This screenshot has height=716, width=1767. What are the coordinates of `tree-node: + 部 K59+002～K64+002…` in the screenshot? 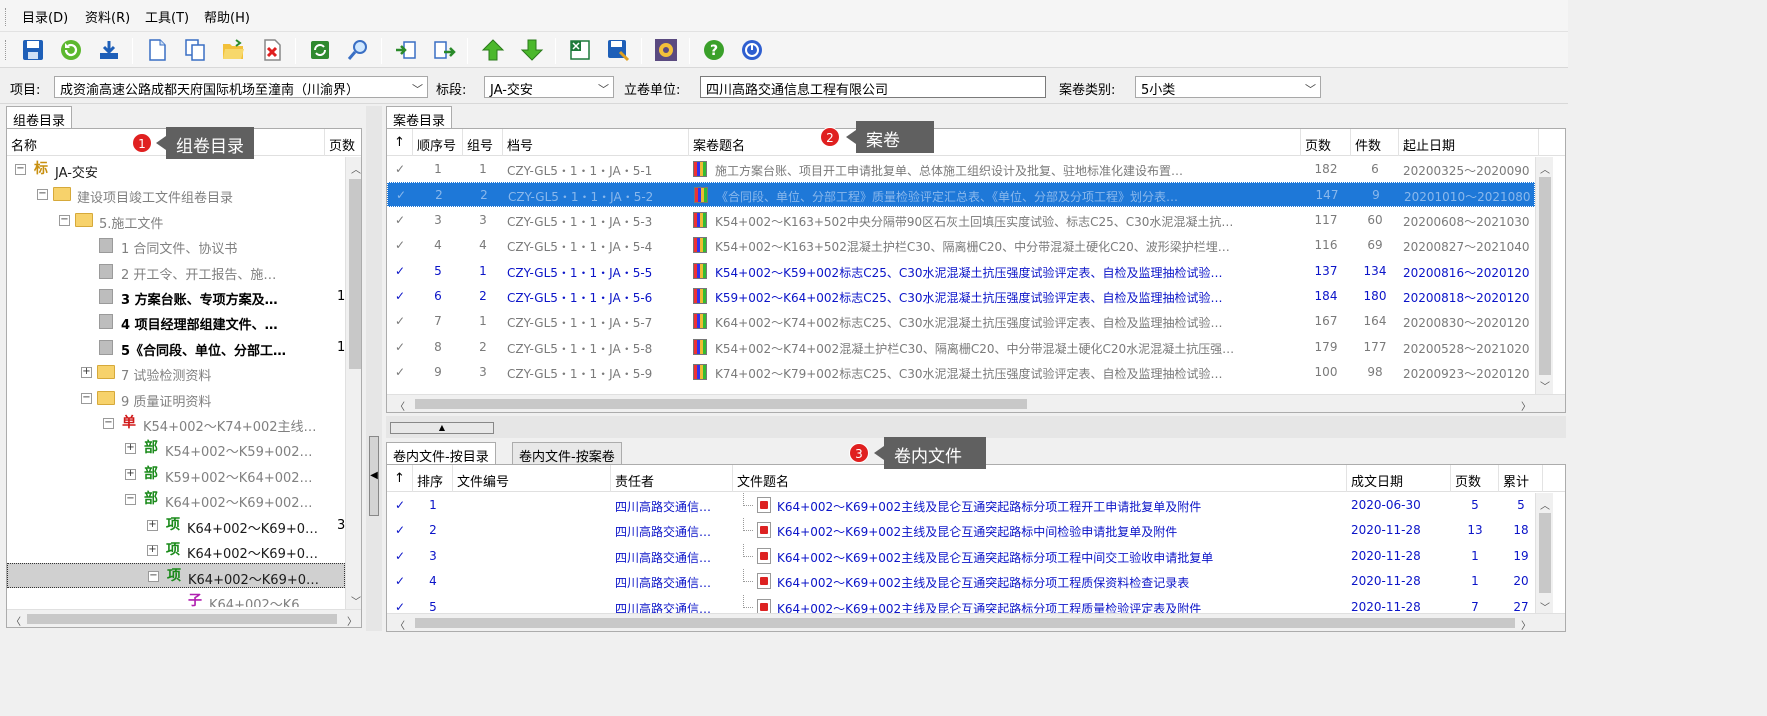 It's located at (176, 474).